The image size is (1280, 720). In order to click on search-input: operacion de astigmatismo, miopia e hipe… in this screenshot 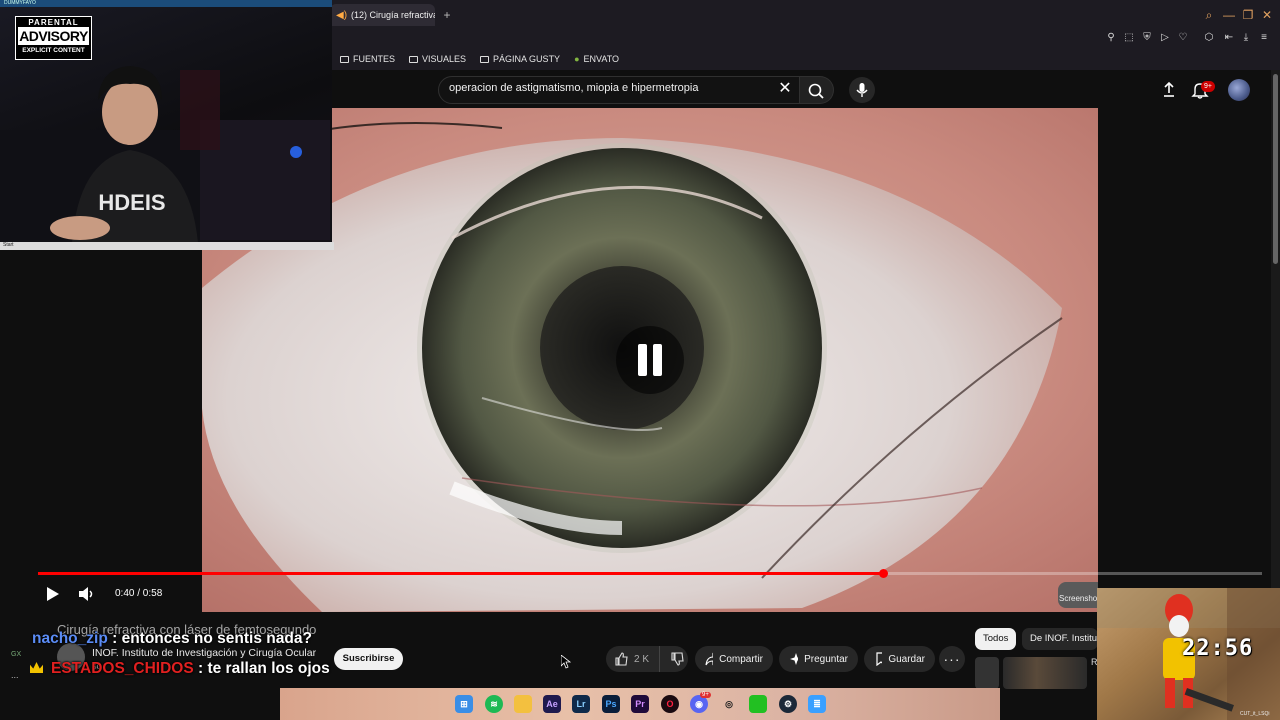, I will do `click(573, 88)`.